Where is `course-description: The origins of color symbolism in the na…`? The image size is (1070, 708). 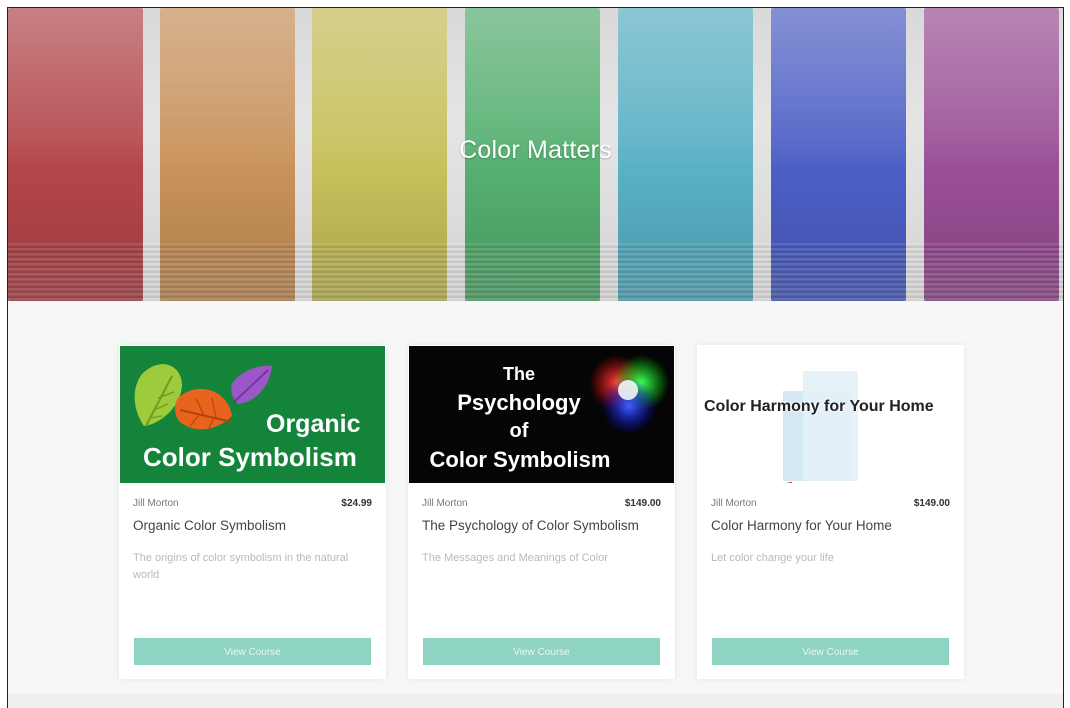
course-description: The origins of color symbolism in the na… is located at coordinates (241, 566).